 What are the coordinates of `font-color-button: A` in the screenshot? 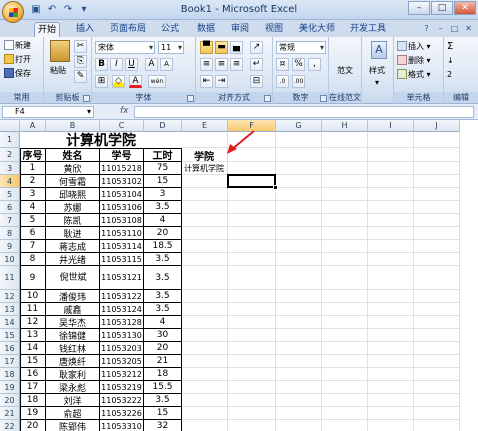 It's located at (135, 81).